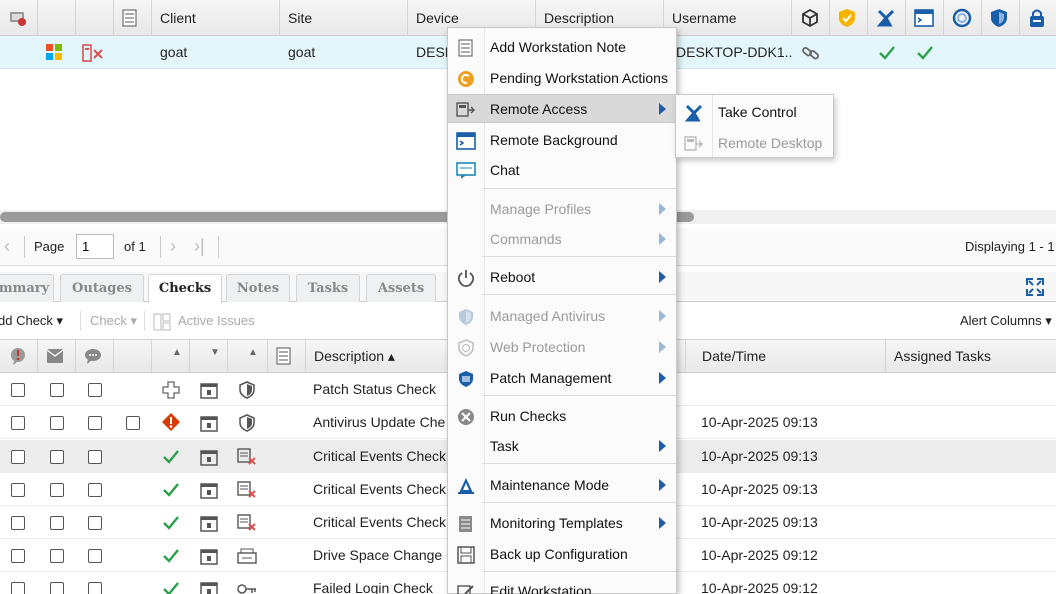  What do you see at coordinates (248, 356) in the screenshot?
I see `col-kind-sort-header: ▲` at bounding box center [248, 356].